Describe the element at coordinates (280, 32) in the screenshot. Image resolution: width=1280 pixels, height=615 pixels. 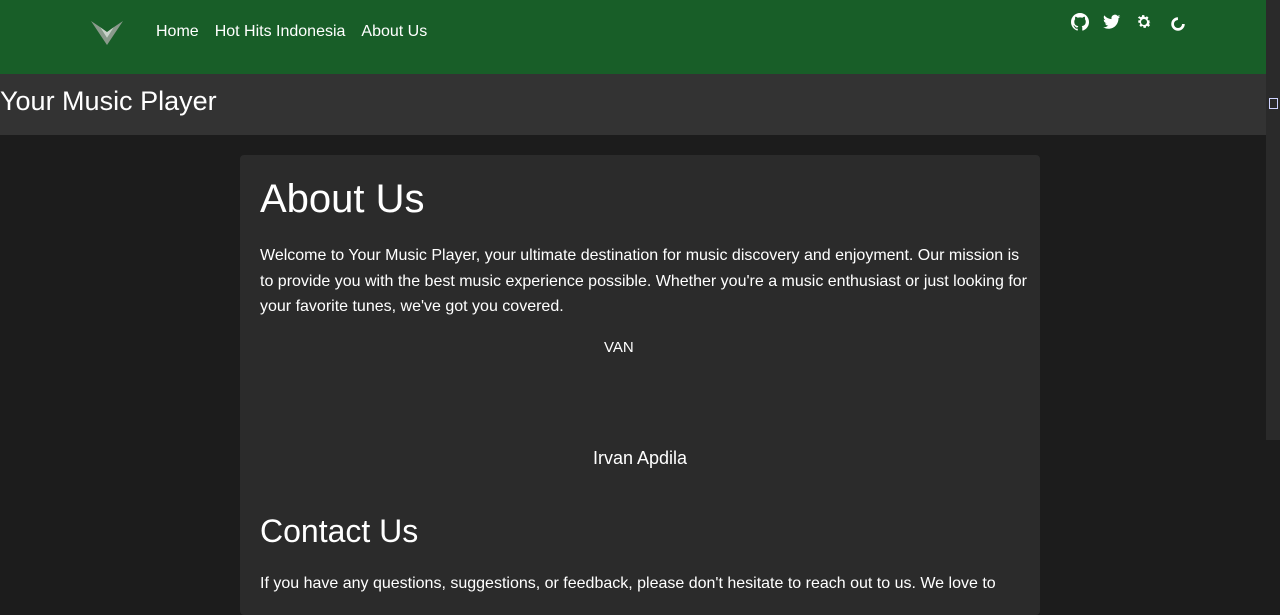
I see `nav-link-hot-hits-indonesia: Hot Hits Indonesia` at that location.